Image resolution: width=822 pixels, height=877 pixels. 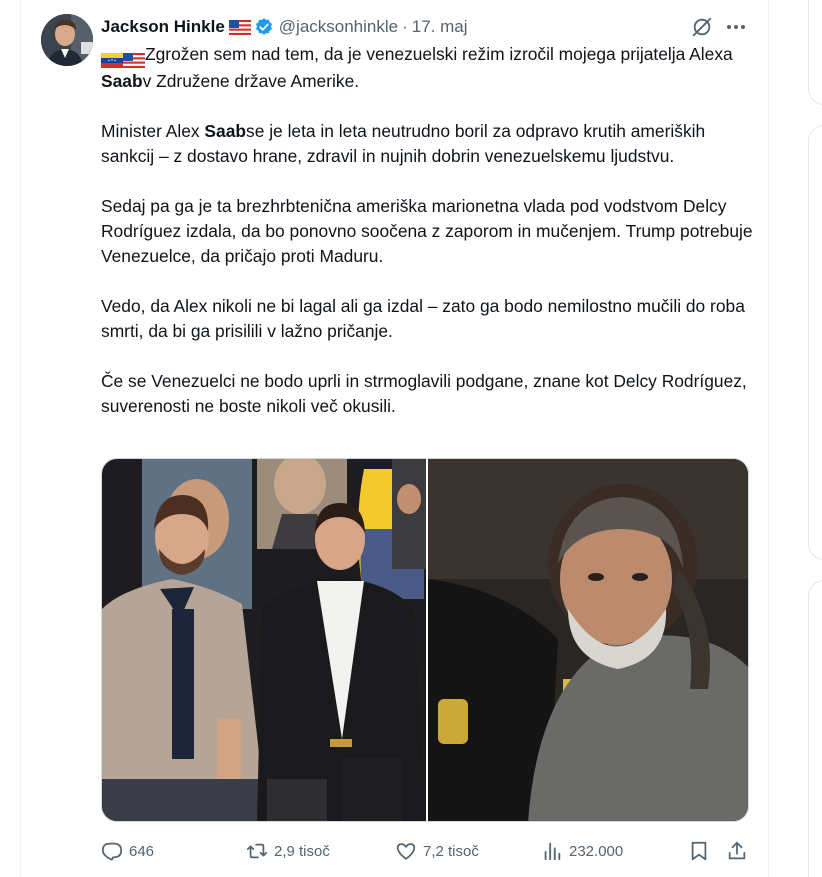 I want to click on author-name: Jackson Hinkle, so click(x=163, y=27).